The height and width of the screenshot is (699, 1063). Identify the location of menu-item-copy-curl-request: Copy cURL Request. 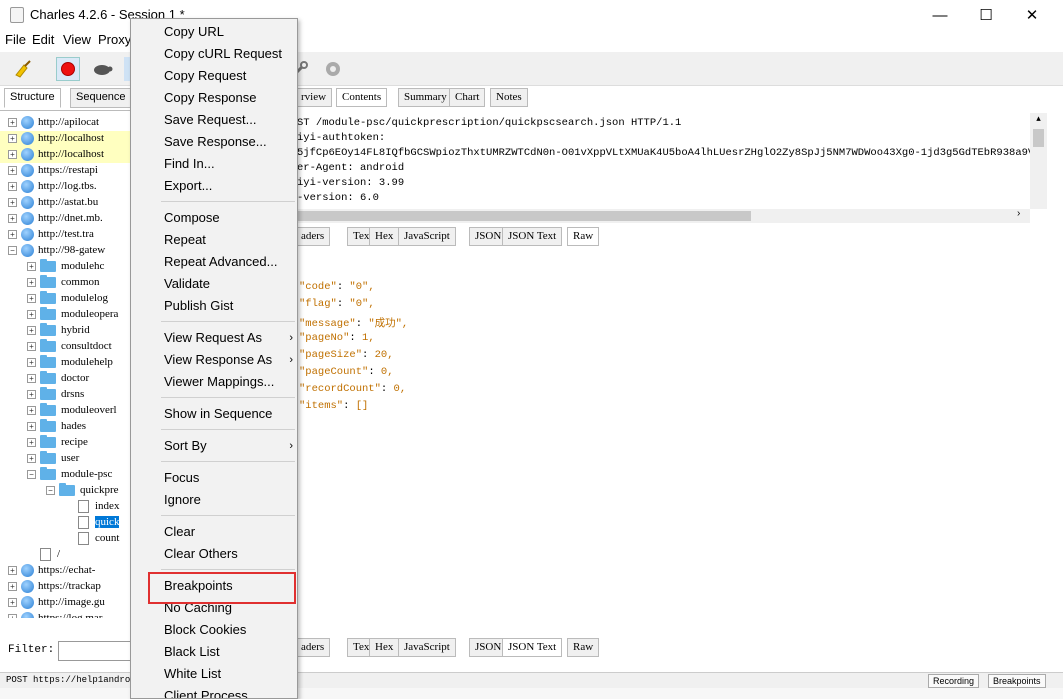
(214, 54).